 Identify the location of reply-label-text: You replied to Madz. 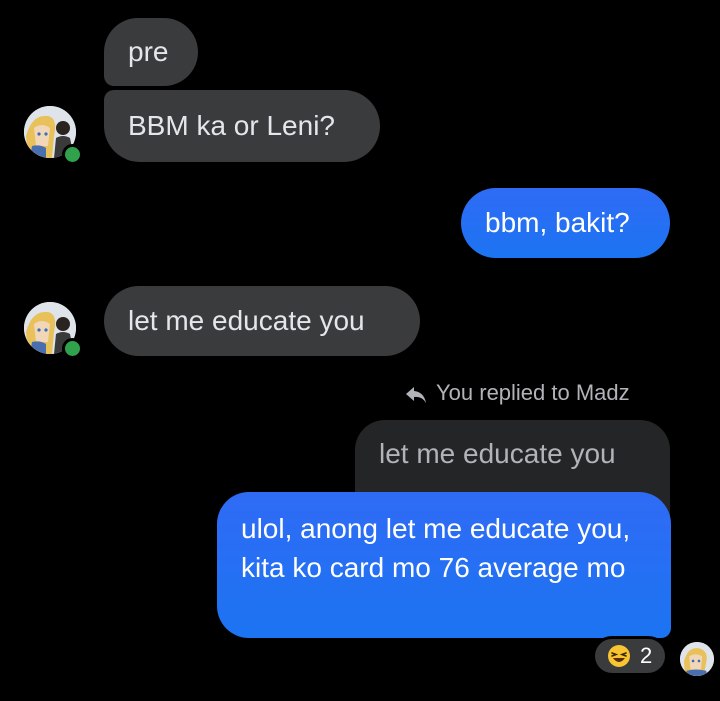
(533, 392).